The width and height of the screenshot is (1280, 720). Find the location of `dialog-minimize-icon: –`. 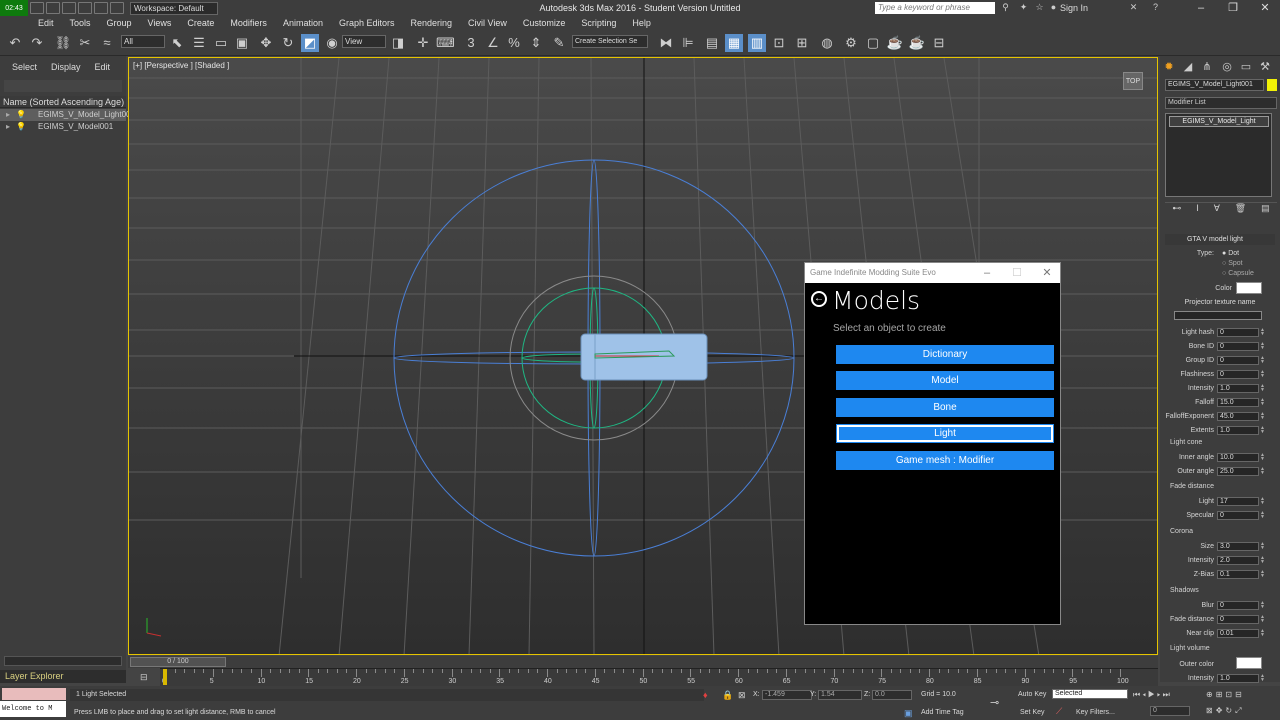

dialog-minimize-icon: – is located at coordinates (987, 273).